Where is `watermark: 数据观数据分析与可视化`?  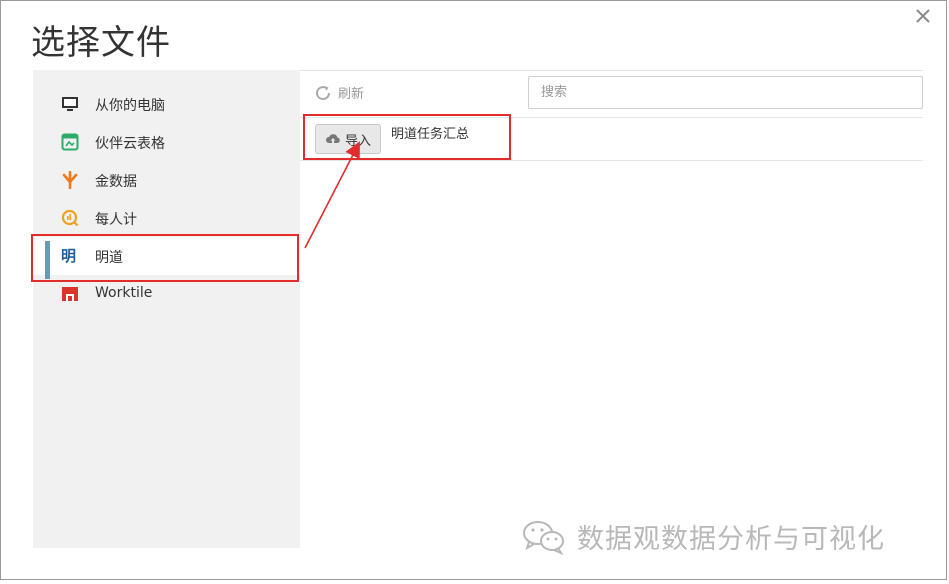
watermark: 数据观数据分析与可视化 is located at coordinates (703, 536).